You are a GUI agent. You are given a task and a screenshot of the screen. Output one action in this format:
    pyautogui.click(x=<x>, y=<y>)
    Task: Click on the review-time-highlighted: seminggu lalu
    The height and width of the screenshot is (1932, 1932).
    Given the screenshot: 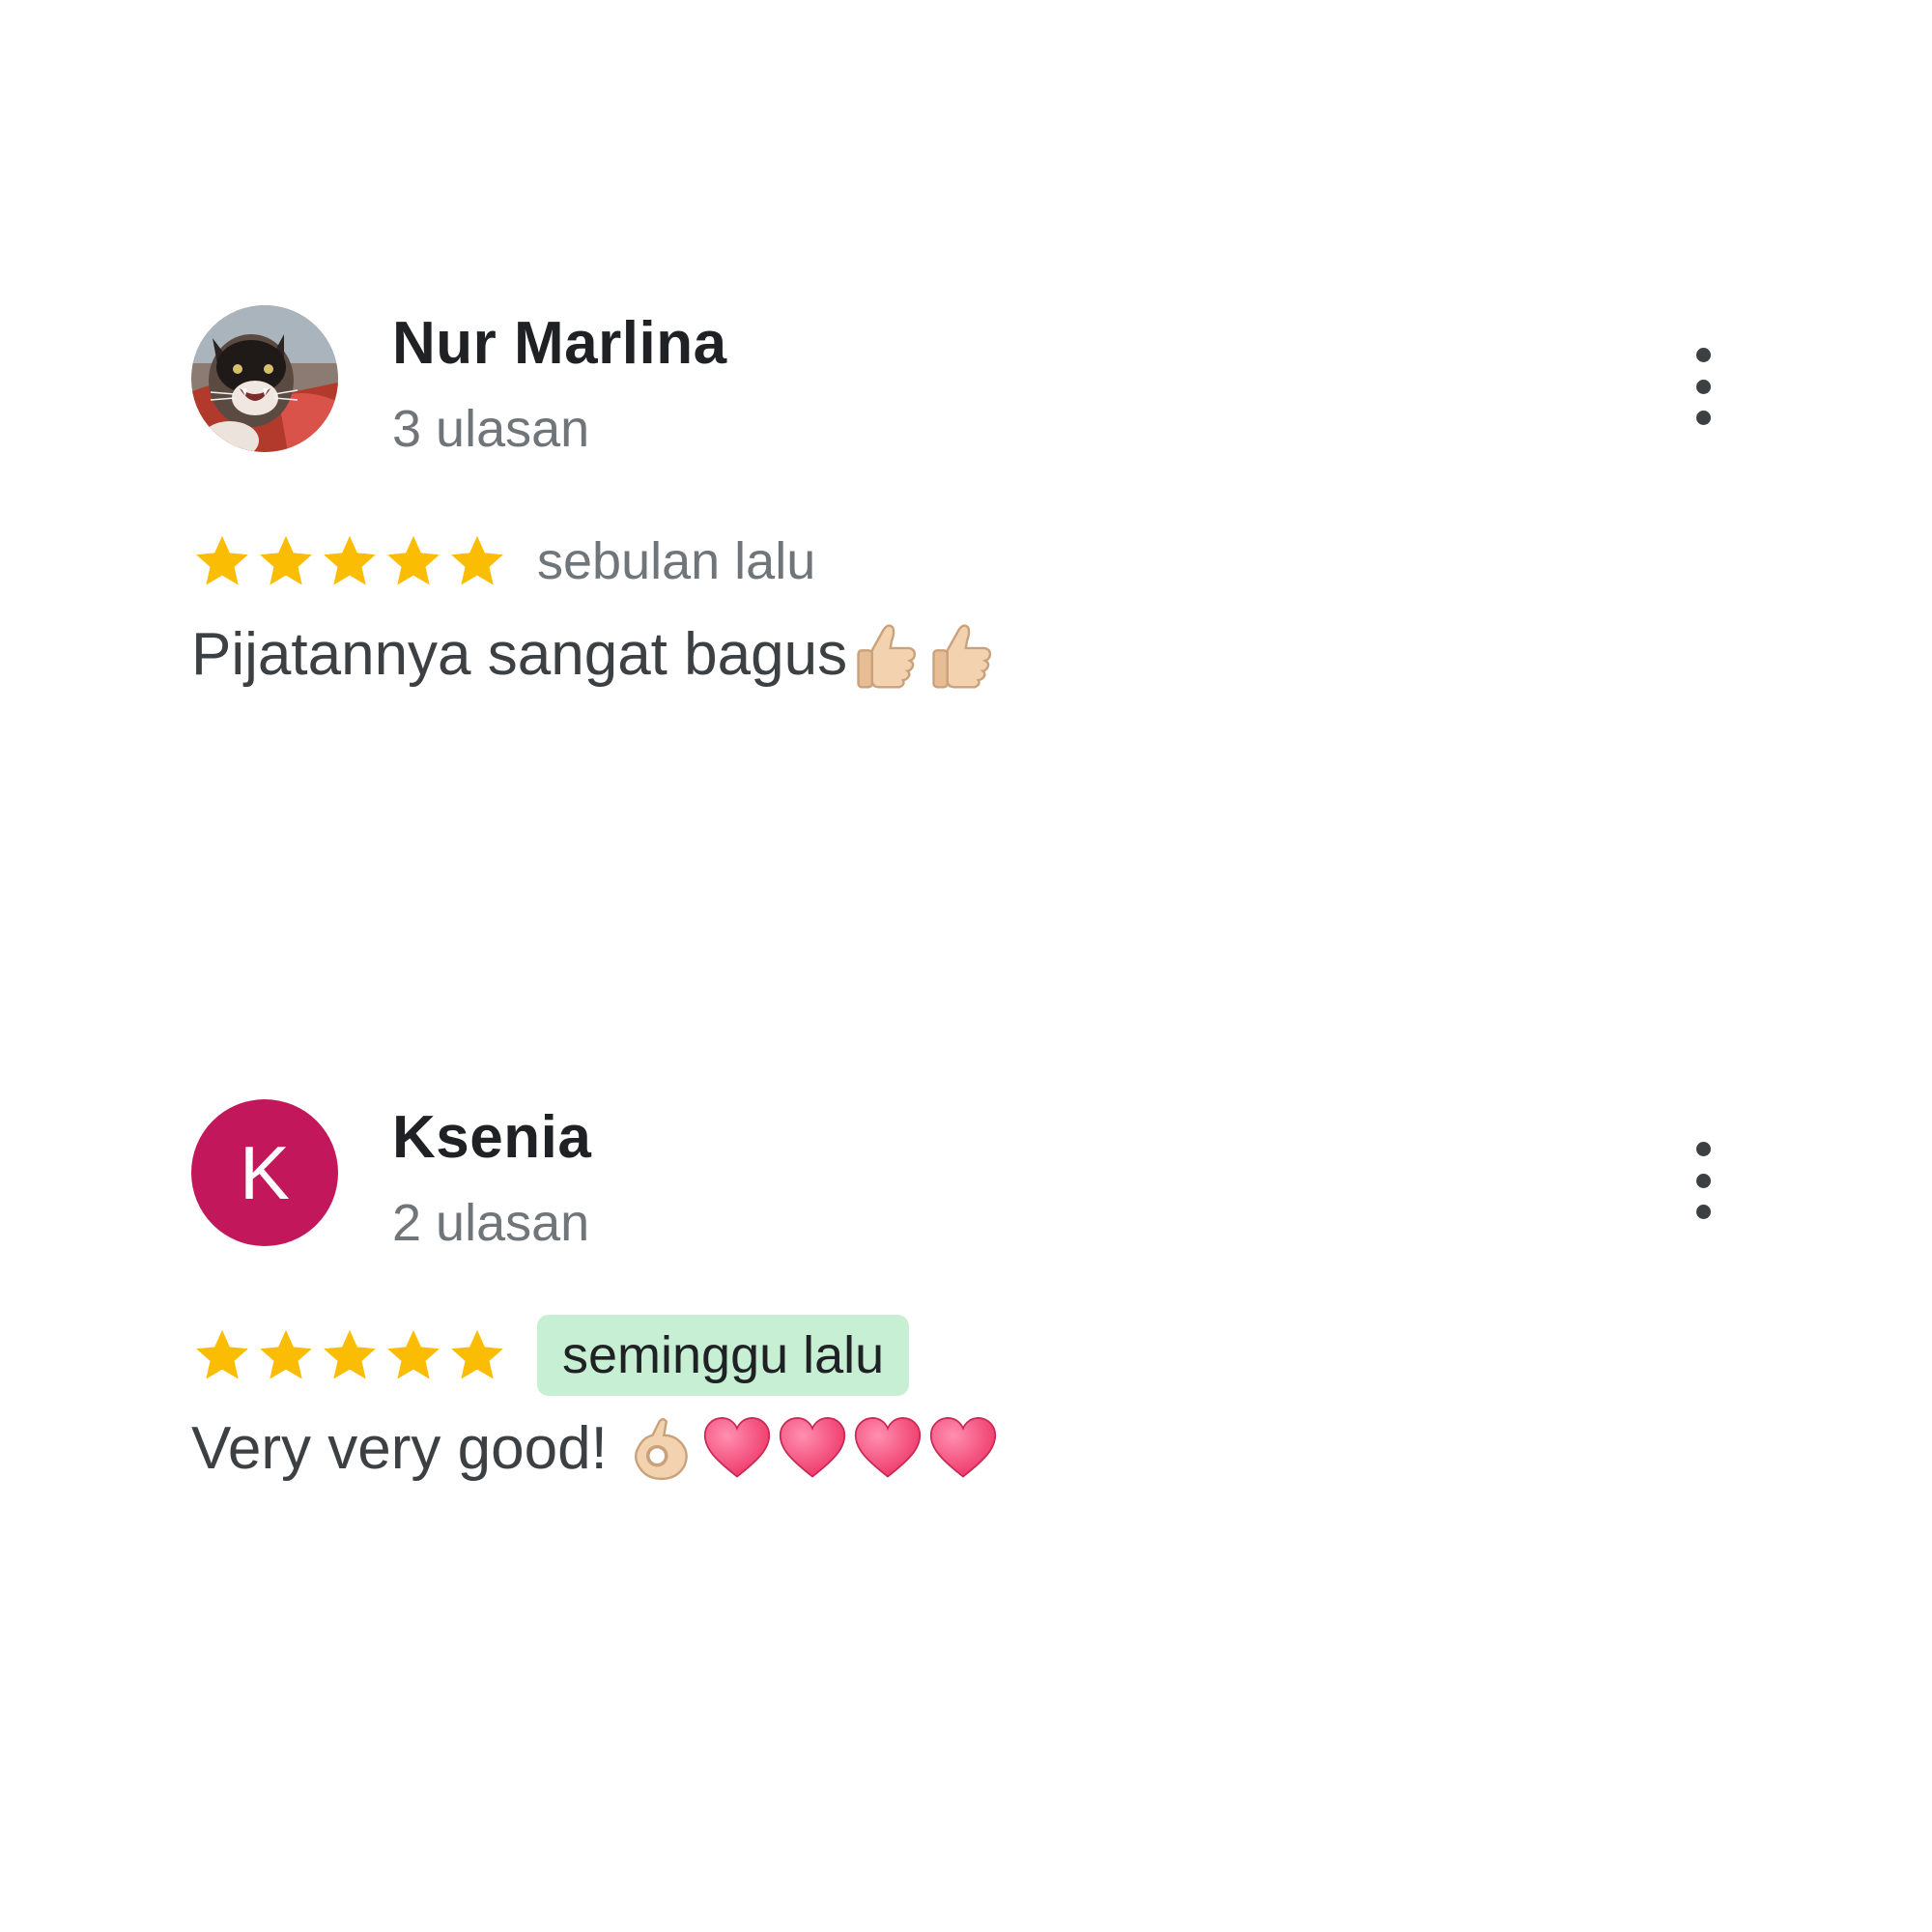 What is the action you would take?
    pyautogui.click(x=723, y=1355)
    